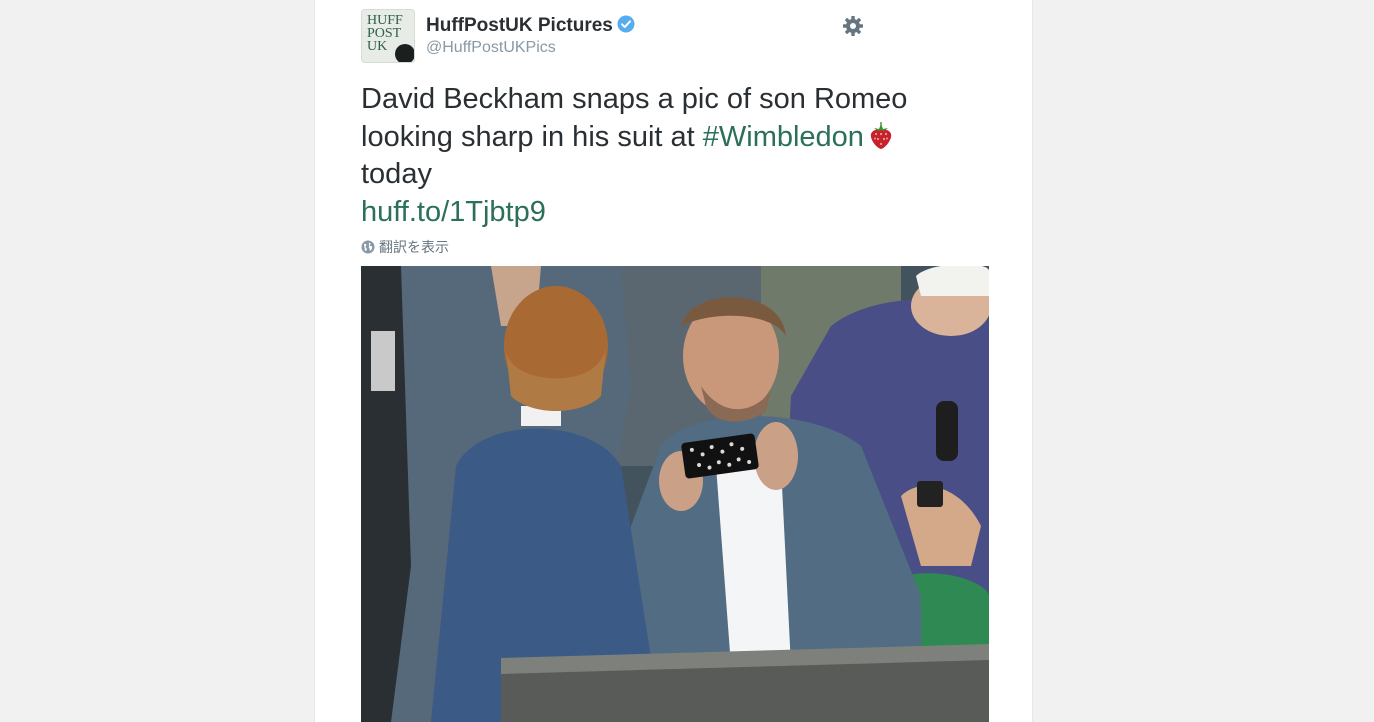  What do you see at coordinates (368, 247) in the screenshot?
I see `globe-icon` at bounding box center [368, 247].